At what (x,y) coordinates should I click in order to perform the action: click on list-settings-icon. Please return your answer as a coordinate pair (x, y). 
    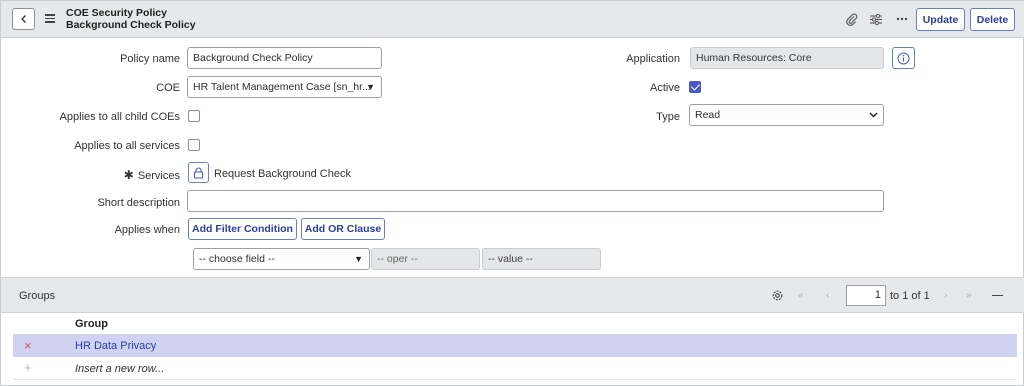
    Looking at the image, I should click on (777, 297).